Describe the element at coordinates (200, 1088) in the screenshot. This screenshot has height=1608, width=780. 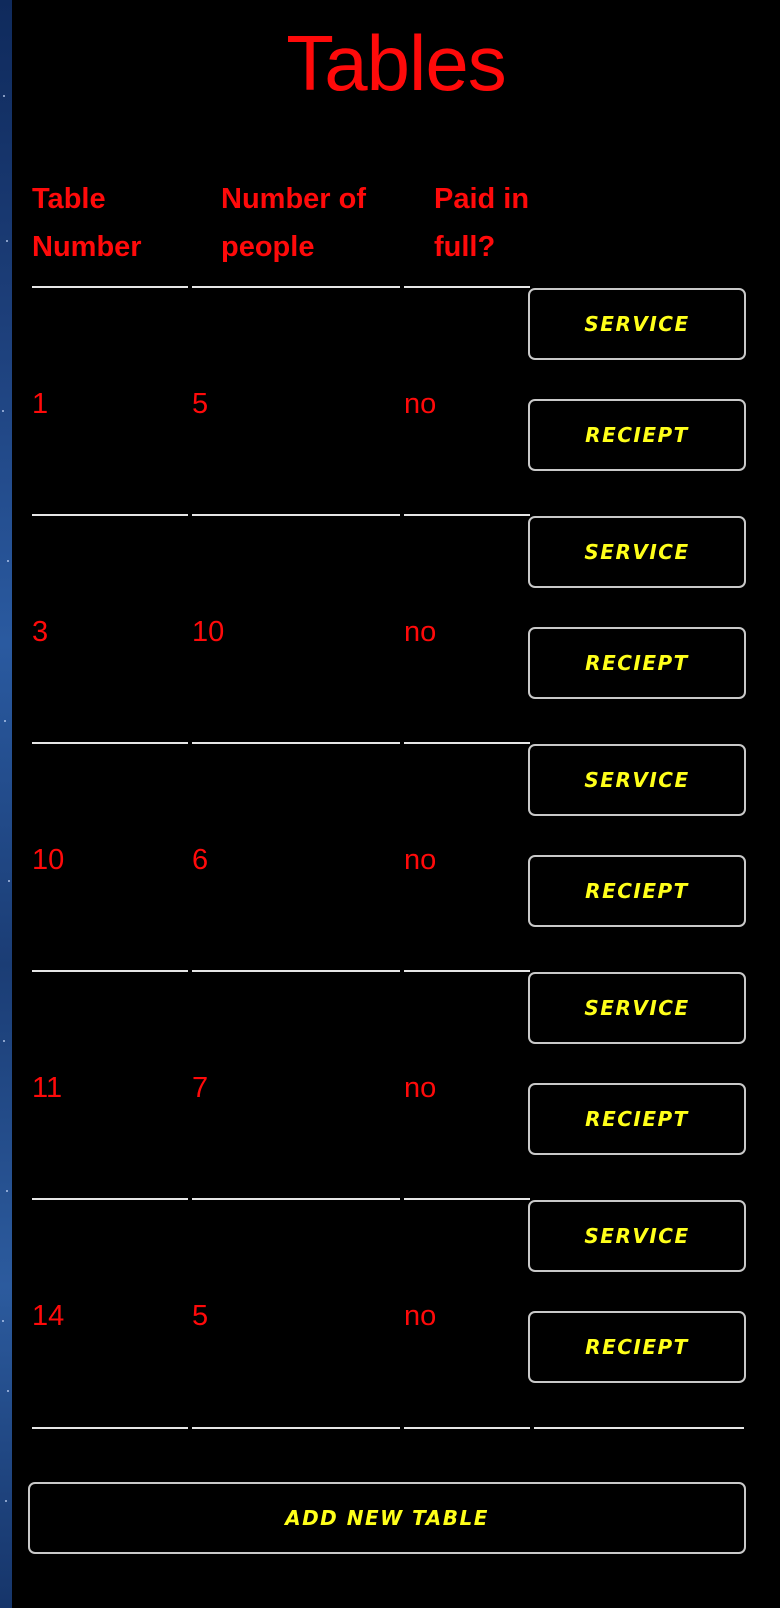
I see `people-count-cell: 7` at that location.